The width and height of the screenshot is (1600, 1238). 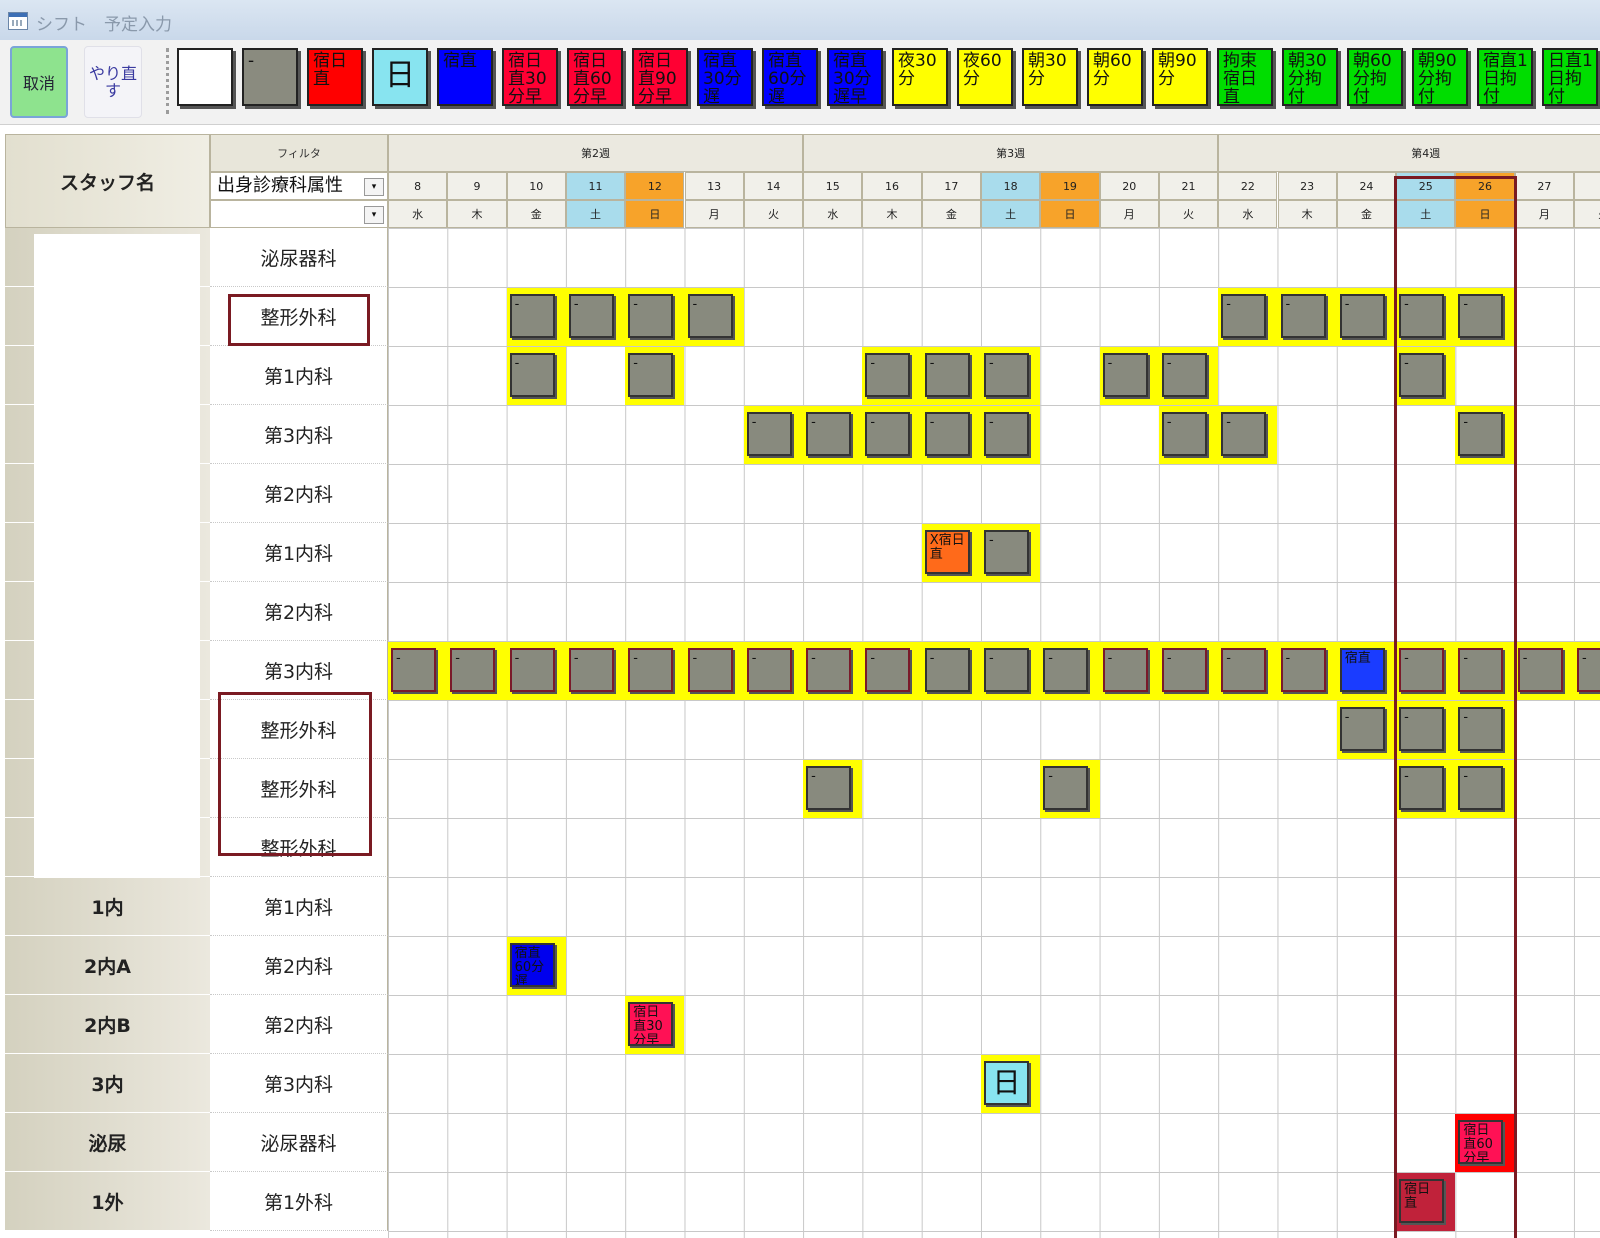 What do you see at coordinates (1366, 186) in the screenshot?
I see `day-number: 24` at bounding box center [1366, 186].